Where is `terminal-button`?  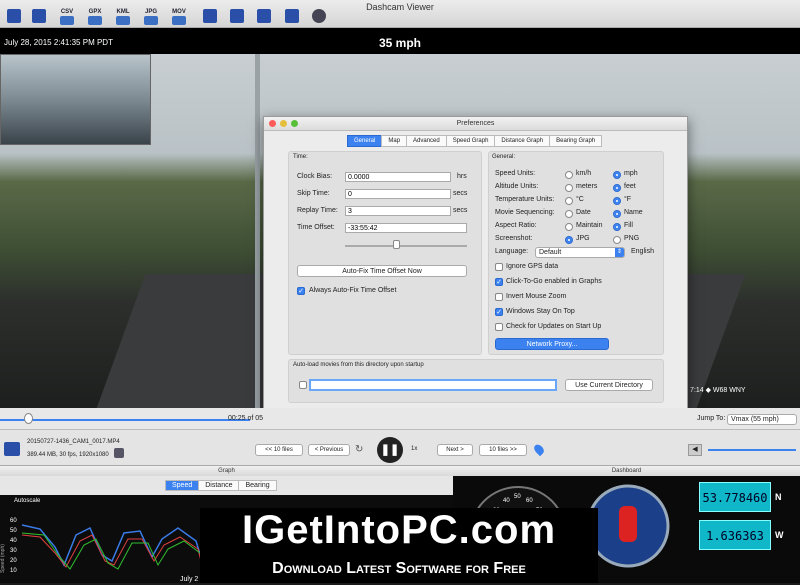 terminal-button is located at coordinates (237, 17).